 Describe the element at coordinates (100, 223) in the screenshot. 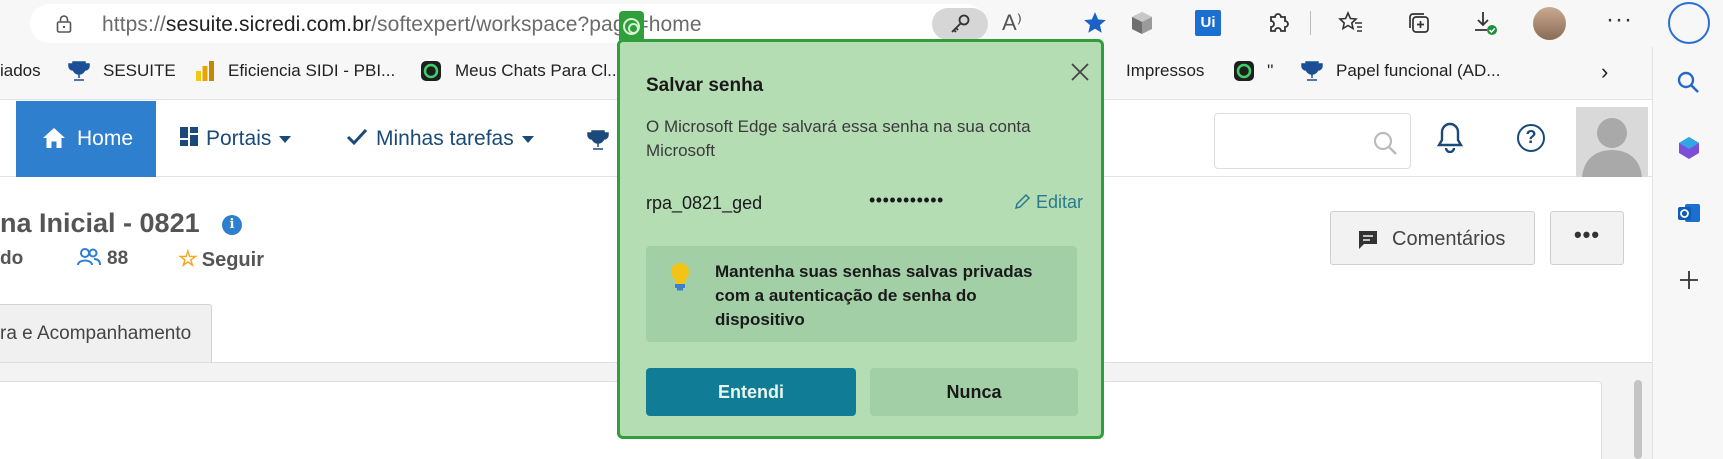

I see `page-title: na Inicial - 0821` at that location.